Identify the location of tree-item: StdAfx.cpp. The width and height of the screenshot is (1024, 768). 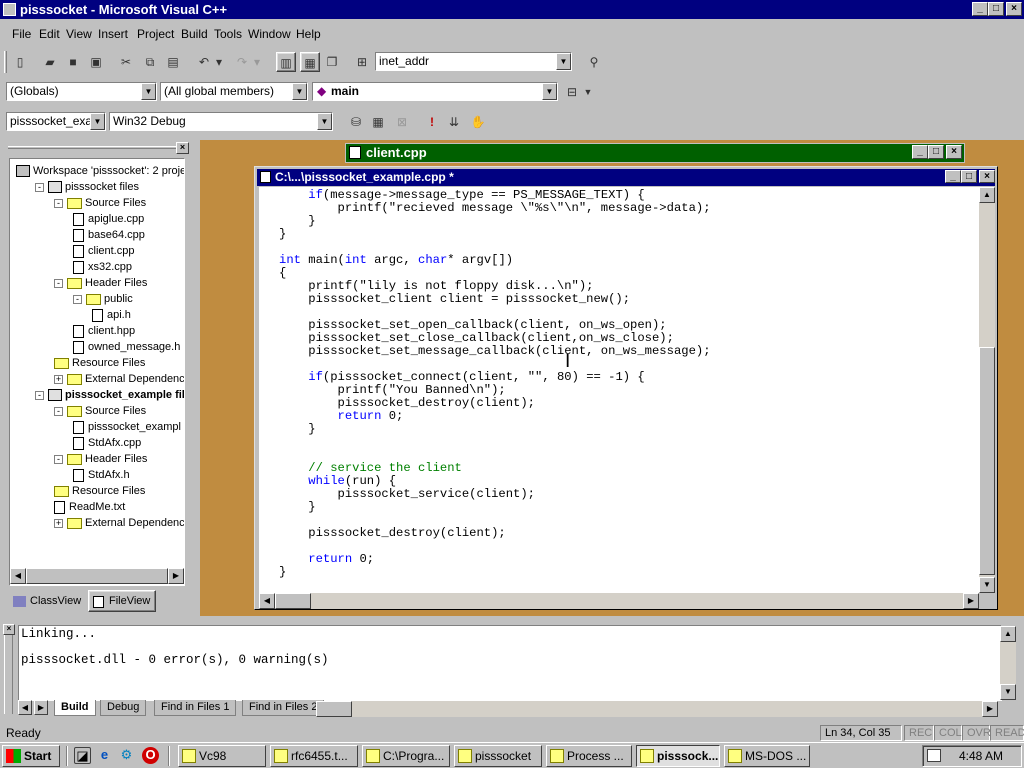
(100, 443).